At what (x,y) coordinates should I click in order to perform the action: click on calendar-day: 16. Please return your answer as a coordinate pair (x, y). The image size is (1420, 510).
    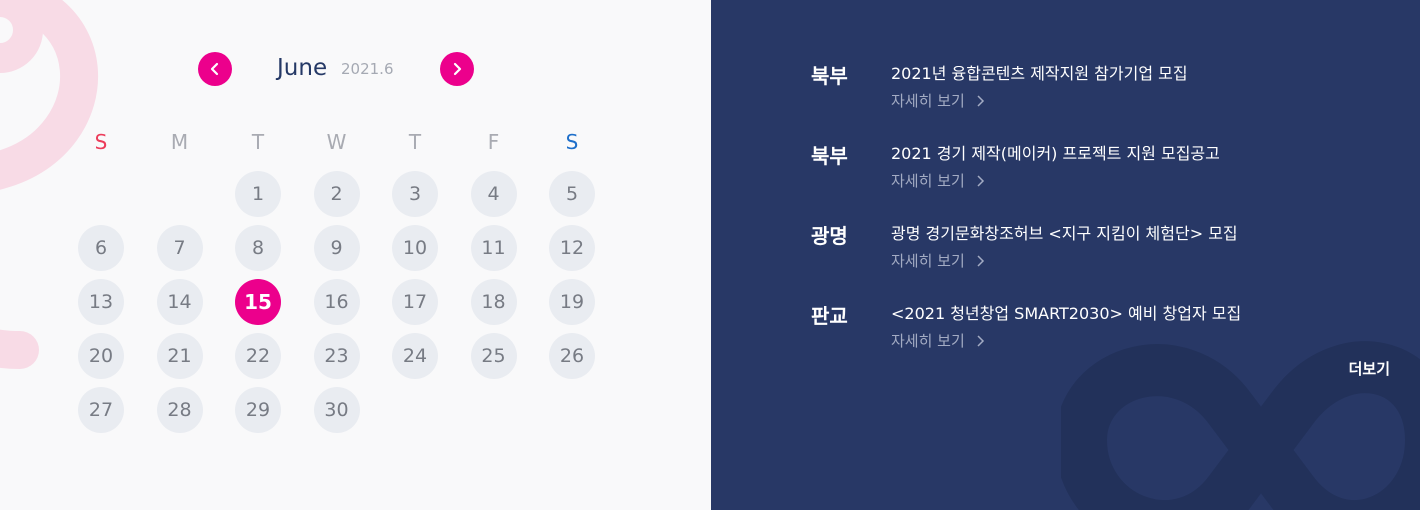
    Looking at the image, I should click on (336, 302).